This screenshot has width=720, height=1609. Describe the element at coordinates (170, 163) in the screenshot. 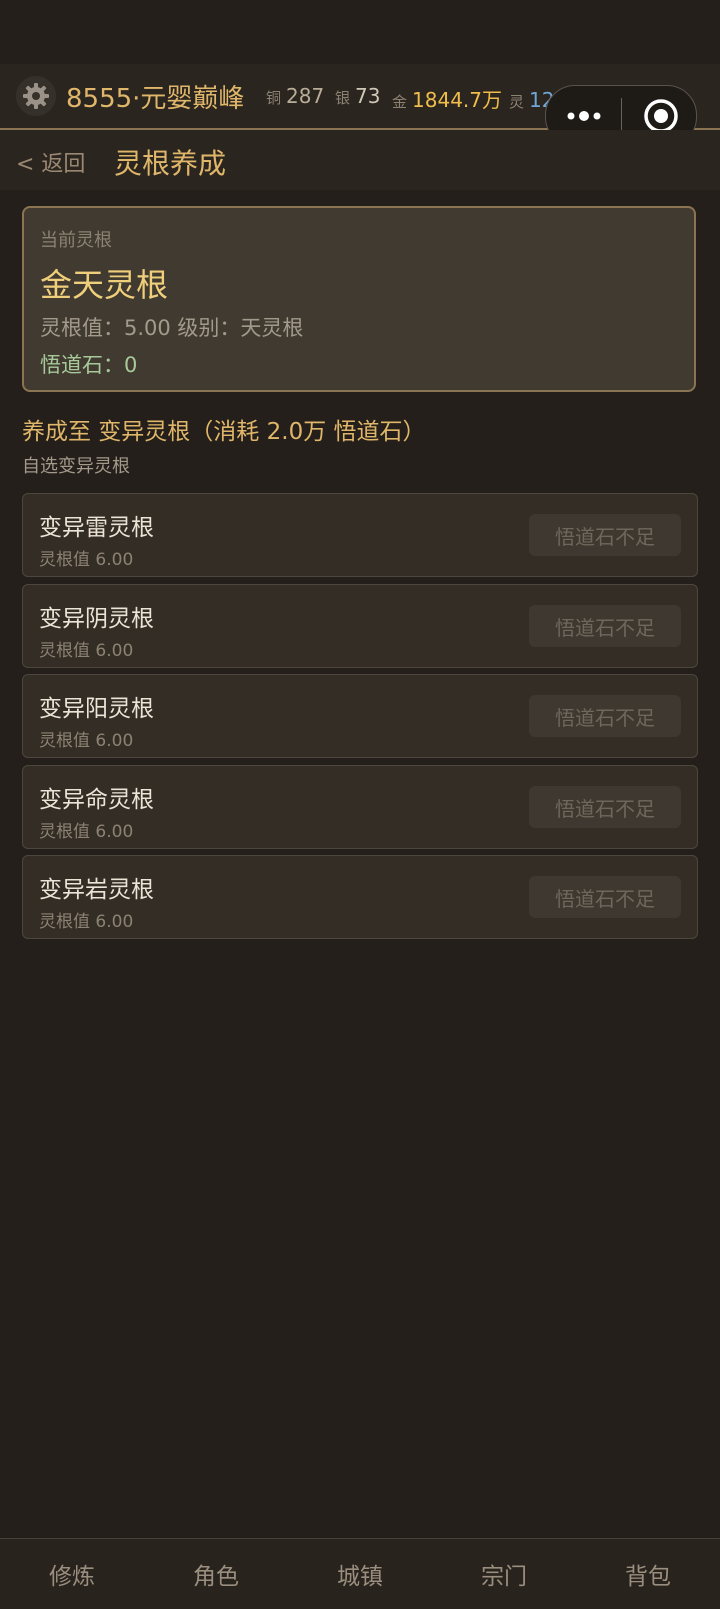

I see `page-title: 灵根养成` at that location.